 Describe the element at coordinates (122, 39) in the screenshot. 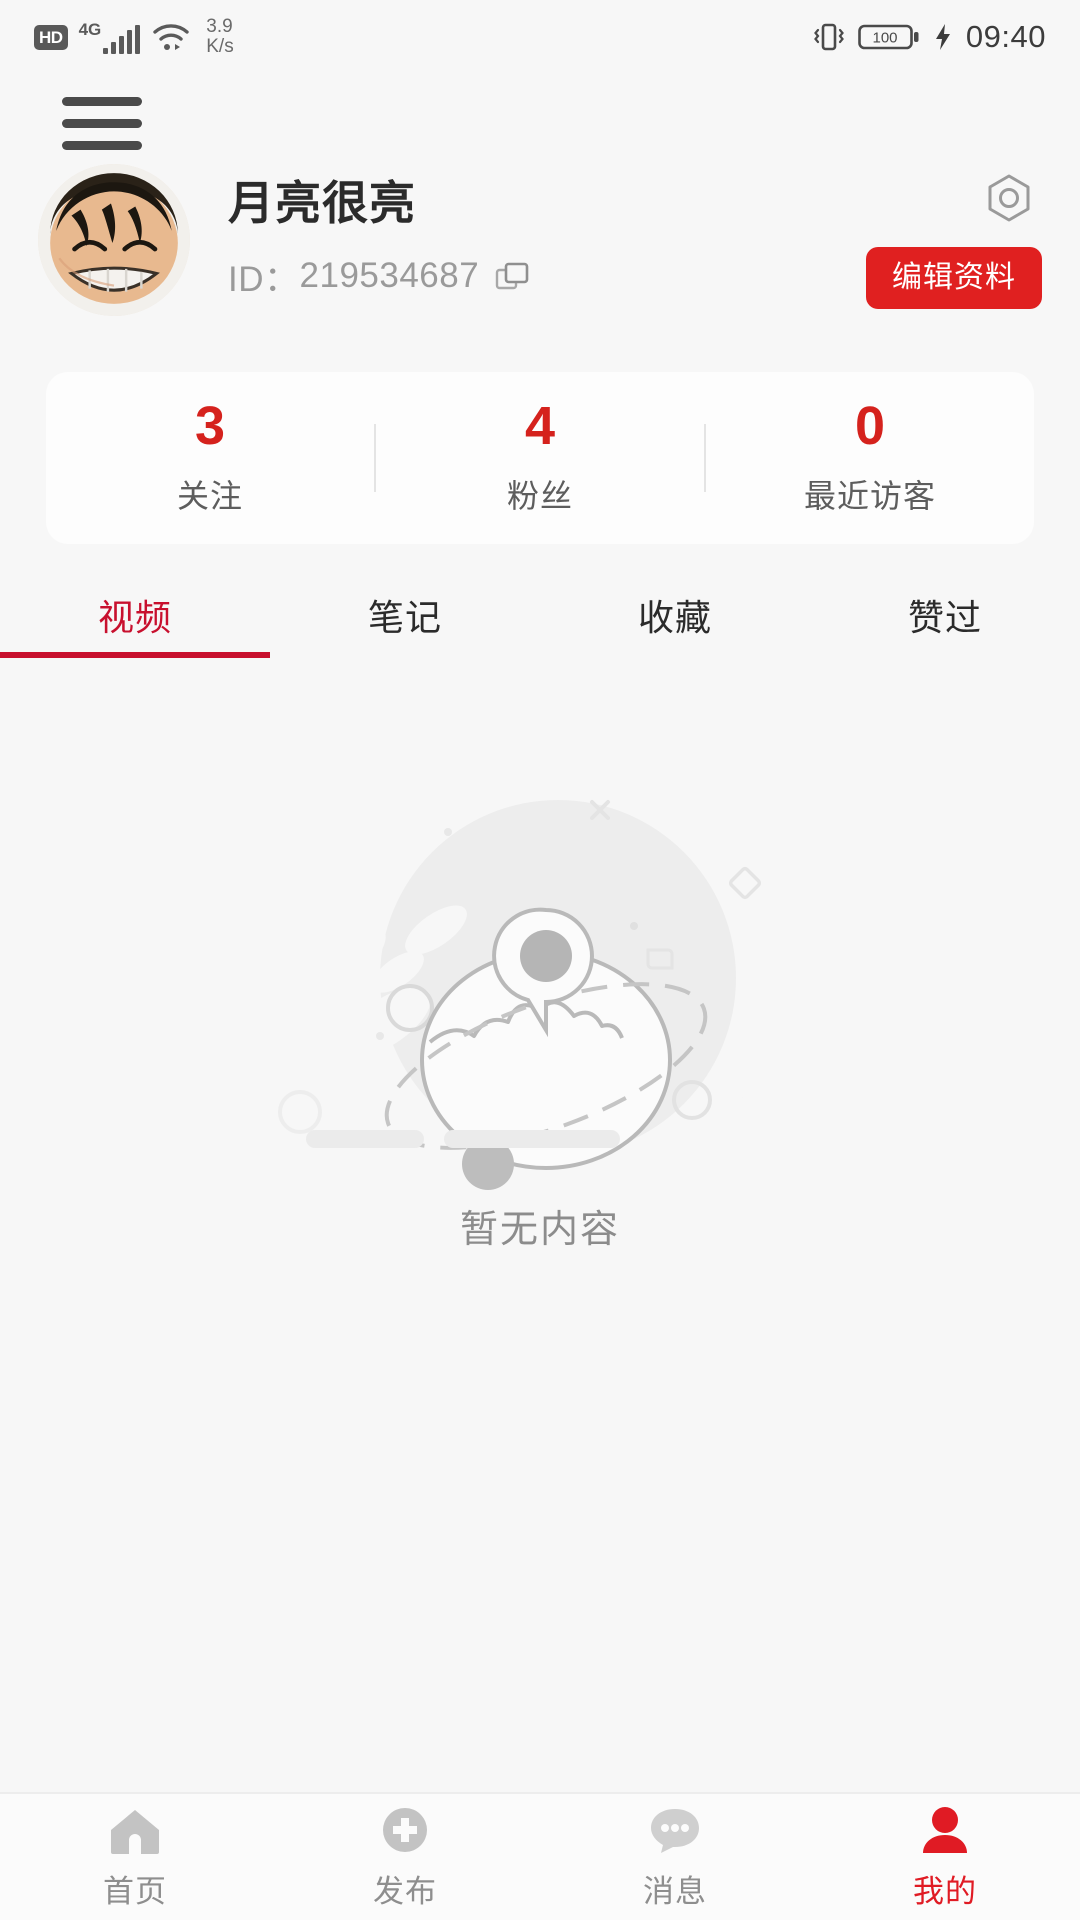

I see `signal-strength-bars` at that location.